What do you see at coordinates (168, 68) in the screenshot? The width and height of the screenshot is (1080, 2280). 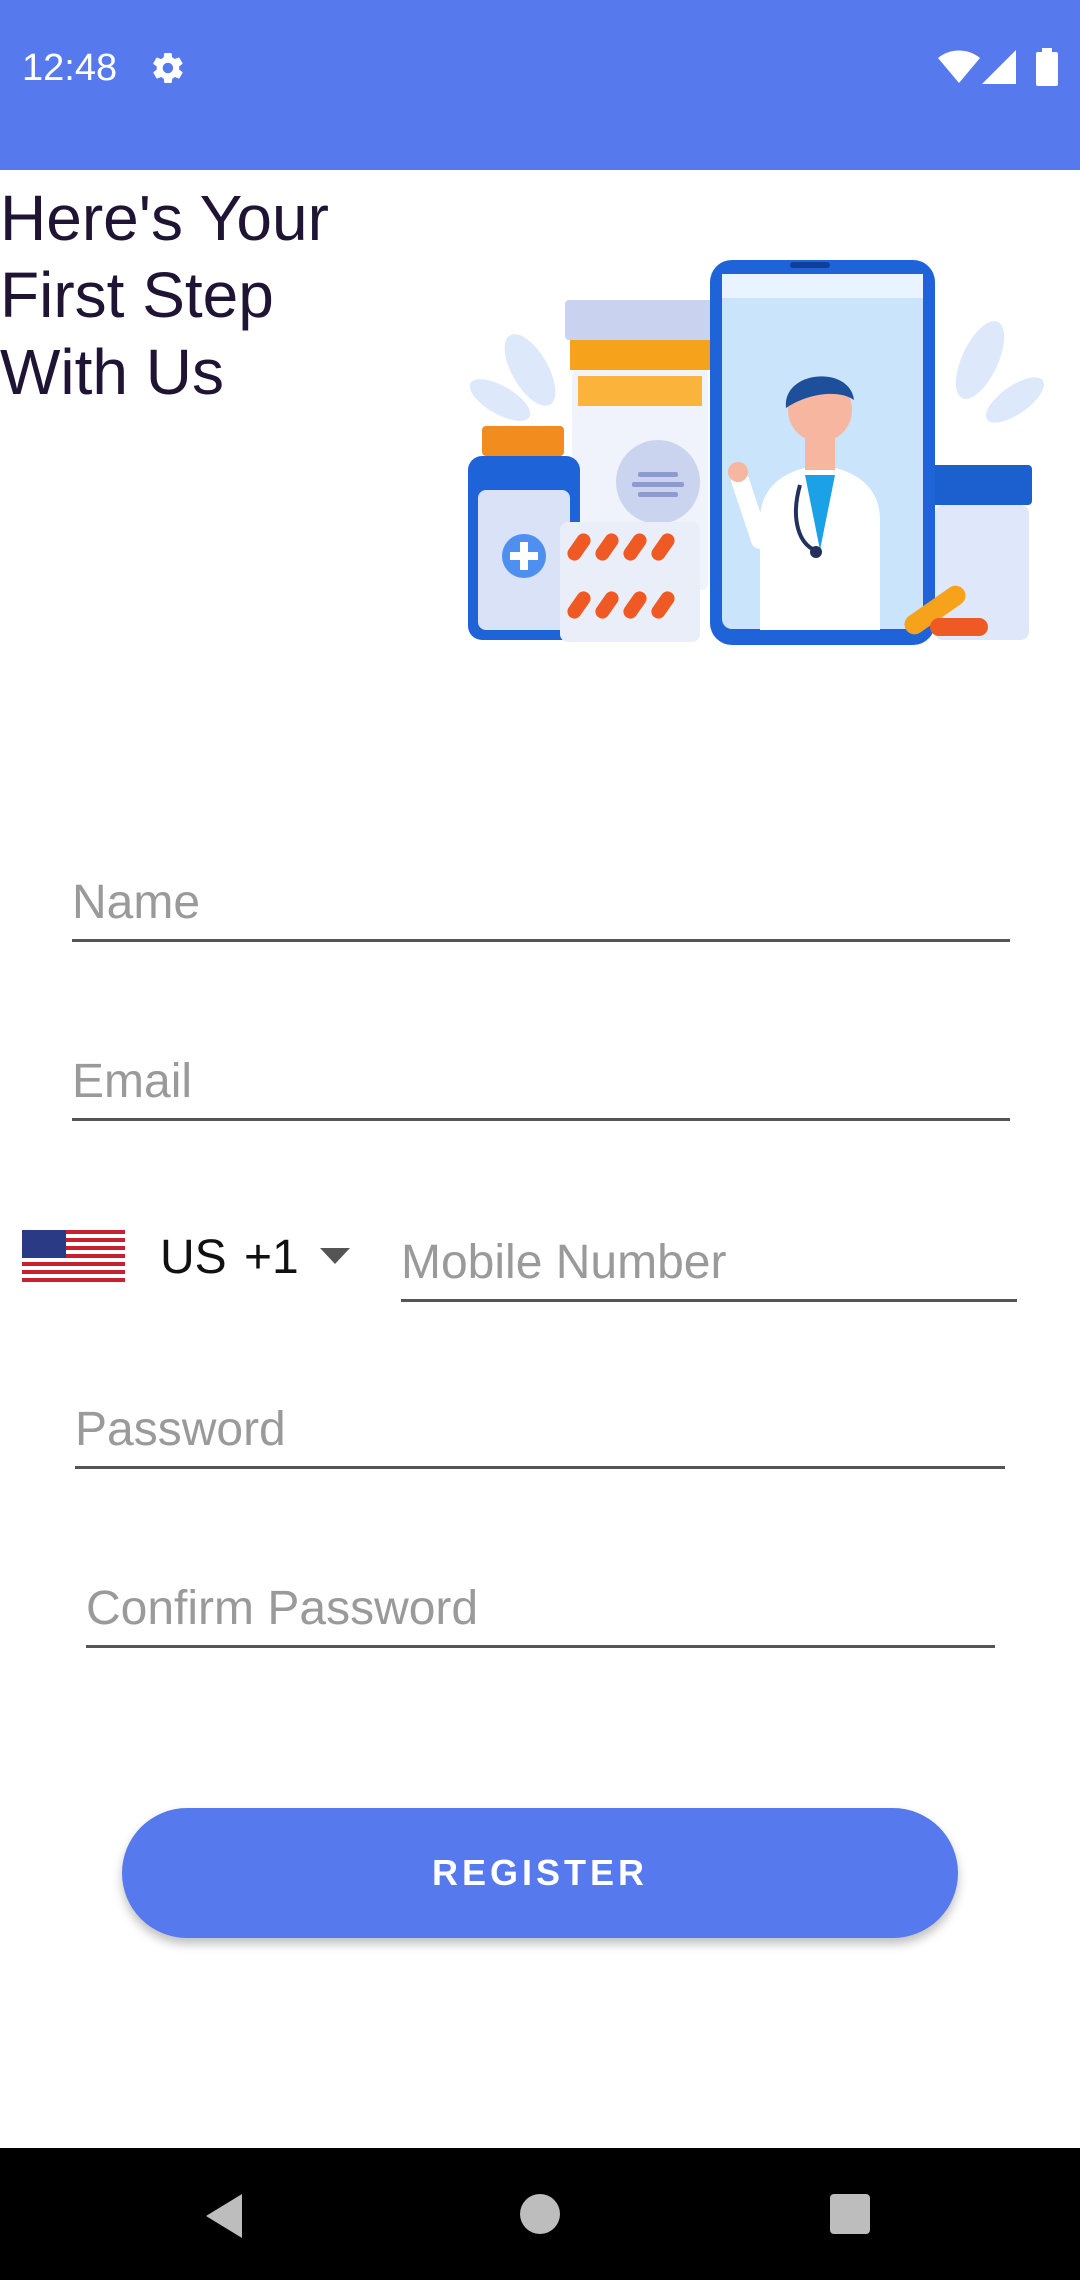 I see `gear-icon` at bounding box center [168, 68].